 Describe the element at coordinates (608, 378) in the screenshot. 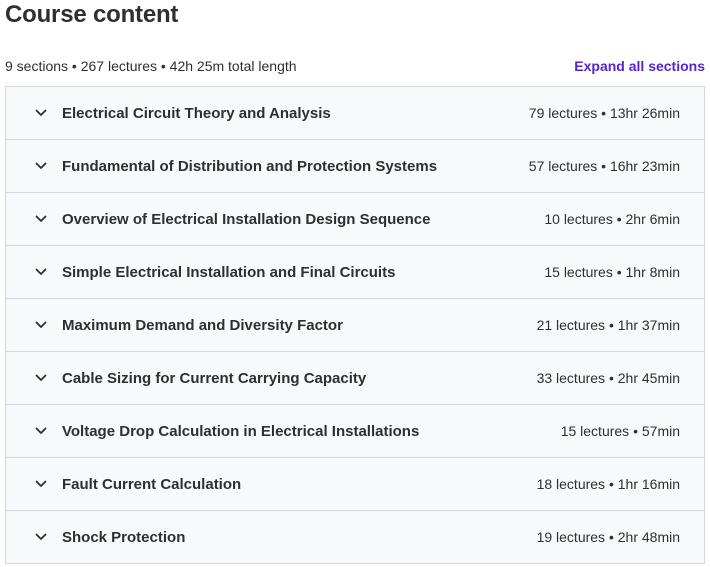

I see `section-meta: 33 lectures • 2hr 45min` at that location.